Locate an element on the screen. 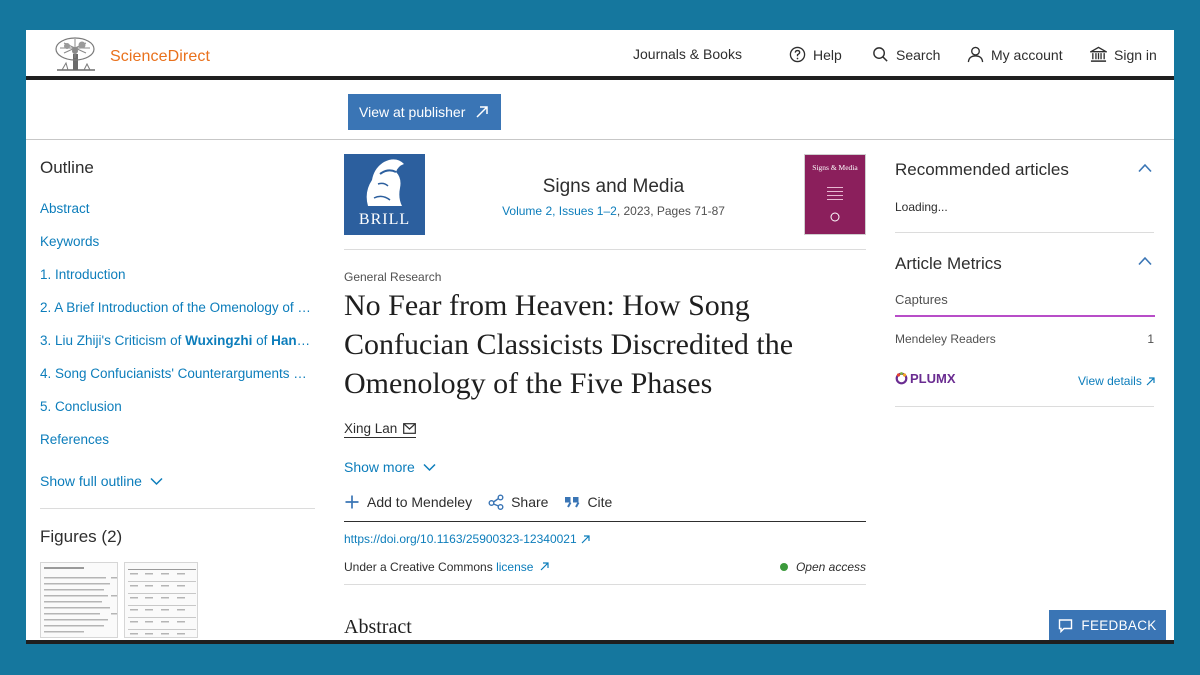  journals-books-link: Journals & Books is located at coordinates (687, 54).